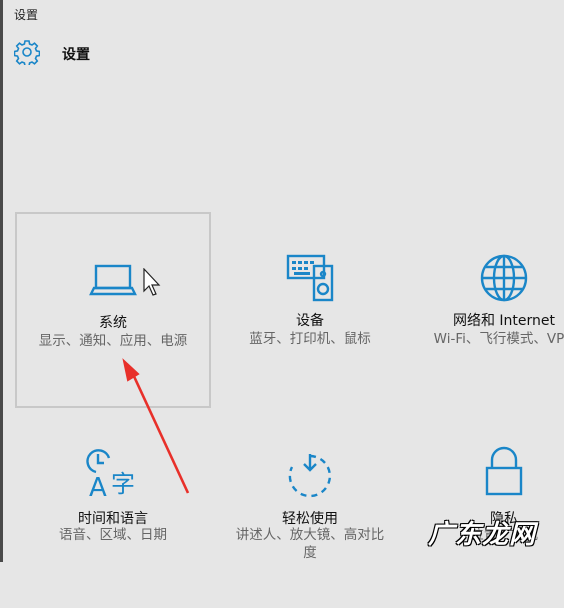 Image resolution: width=564 pixels, height=608 pixels. What do you see at coordinates (482, 535) in the screenshot?
I see `watermark: 广东龙网` at bounding box center [482, 535].